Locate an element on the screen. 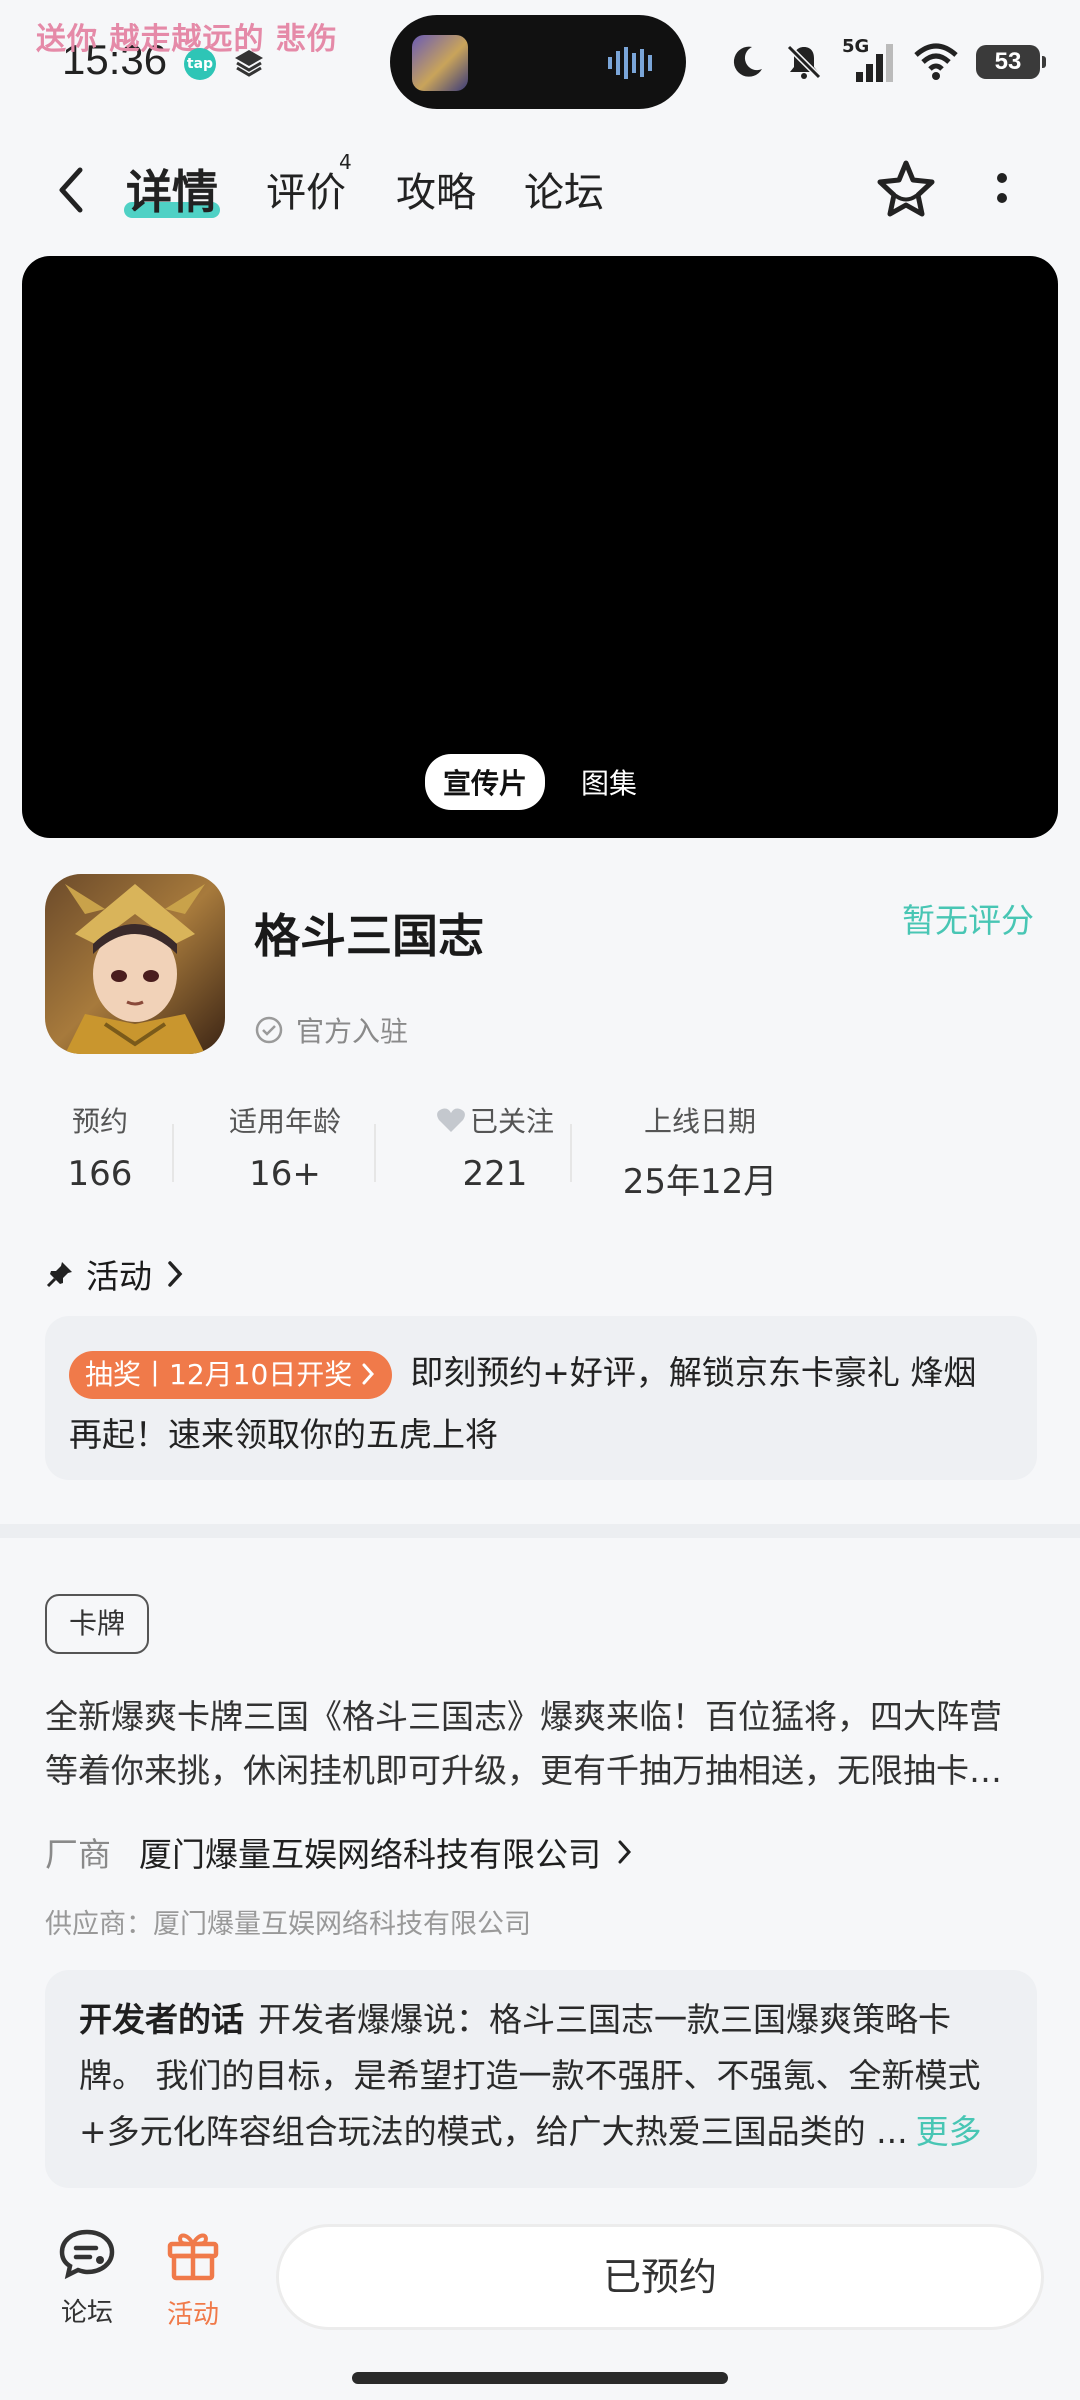  tab-forum-label: 论坛 is located at coordinates (564, 193).